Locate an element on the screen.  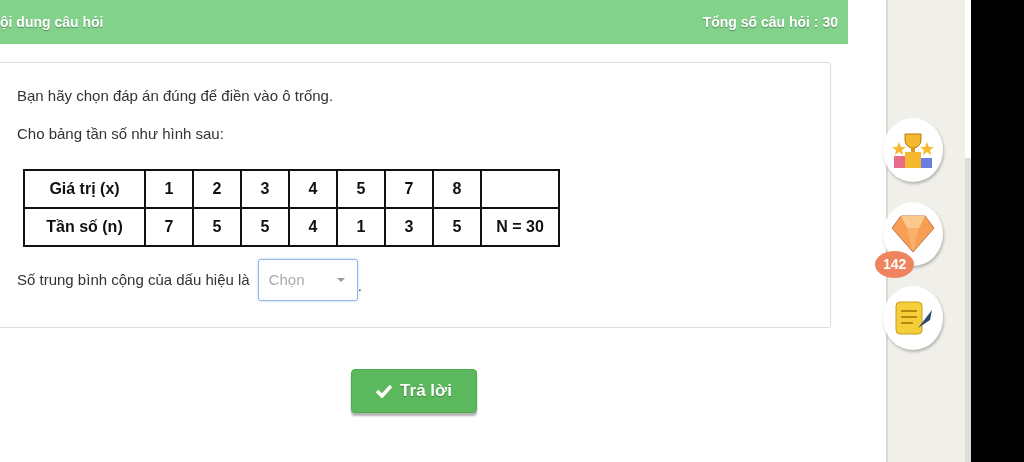
table-cell: N = 30 is located at coordinates (520, 227).